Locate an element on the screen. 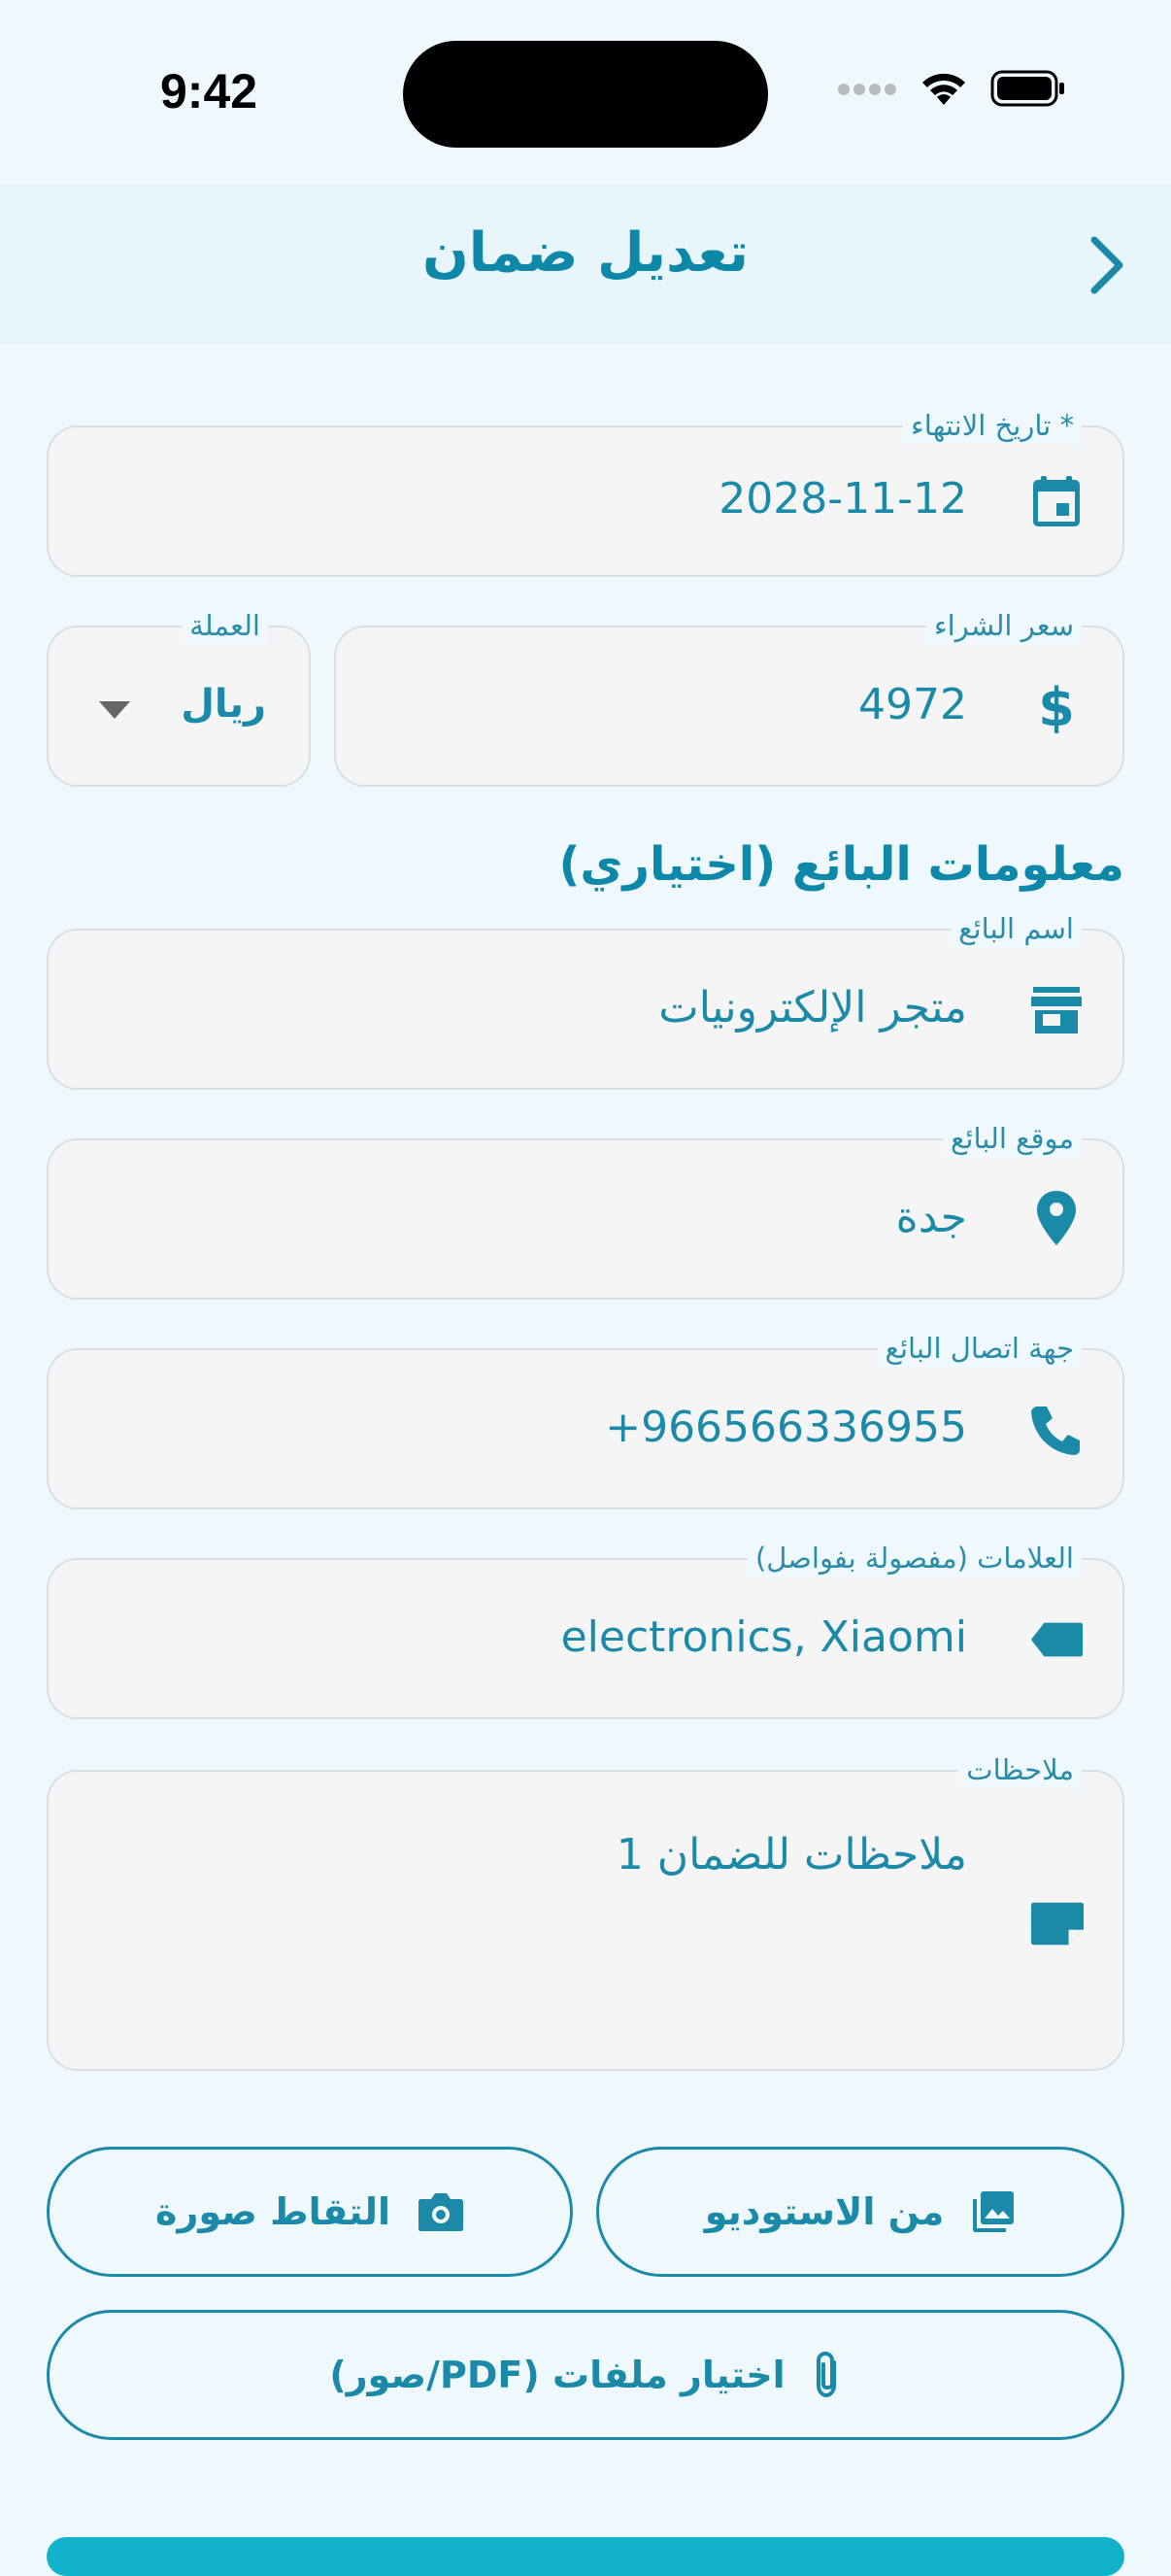  seller-location-value: جدة is located at coordinates (931, 1217).